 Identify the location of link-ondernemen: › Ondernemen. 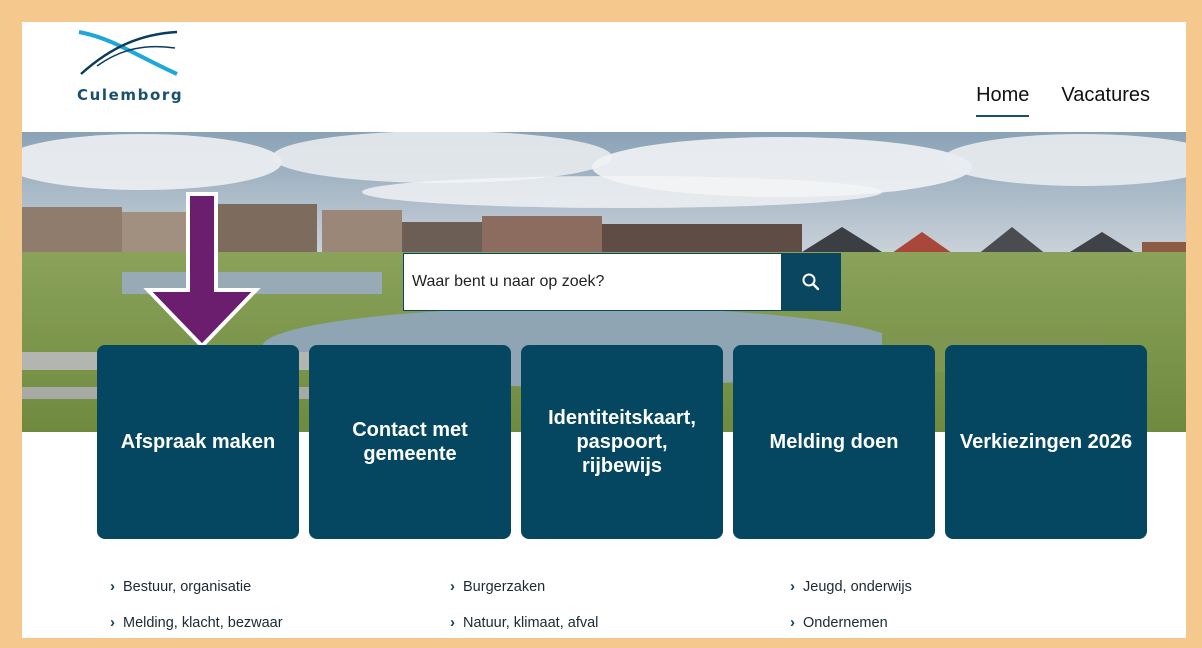
(839, 622).